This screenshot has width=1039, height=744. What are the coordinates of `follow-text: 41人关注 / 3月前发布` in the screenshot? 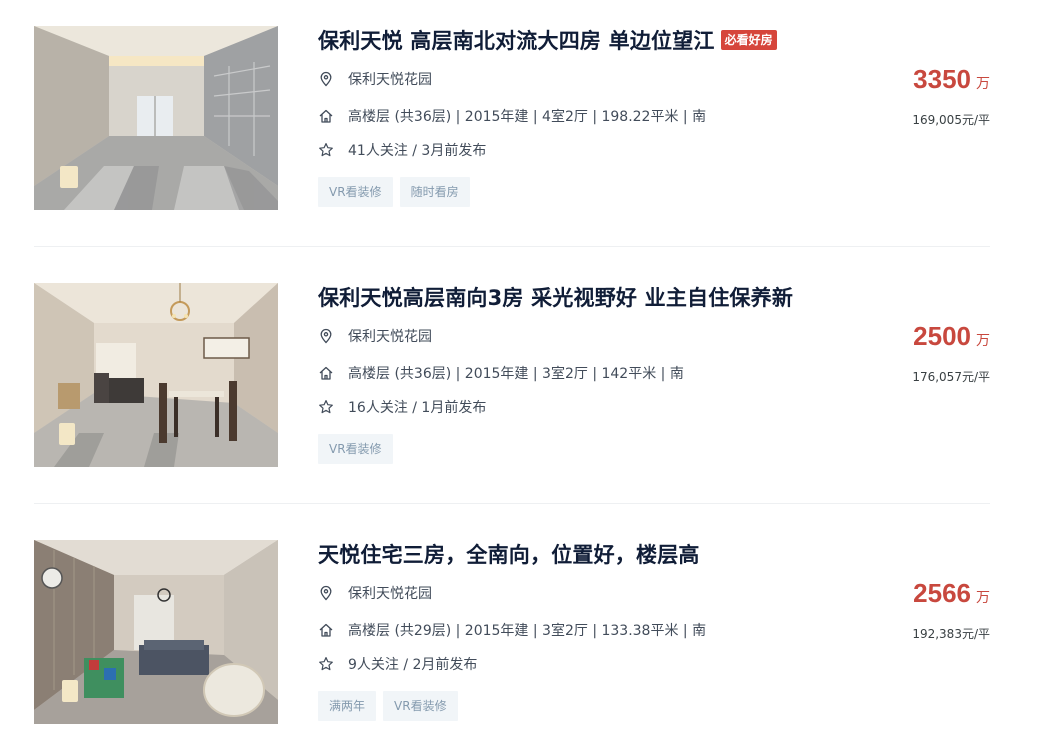 It's located at (417, 151).